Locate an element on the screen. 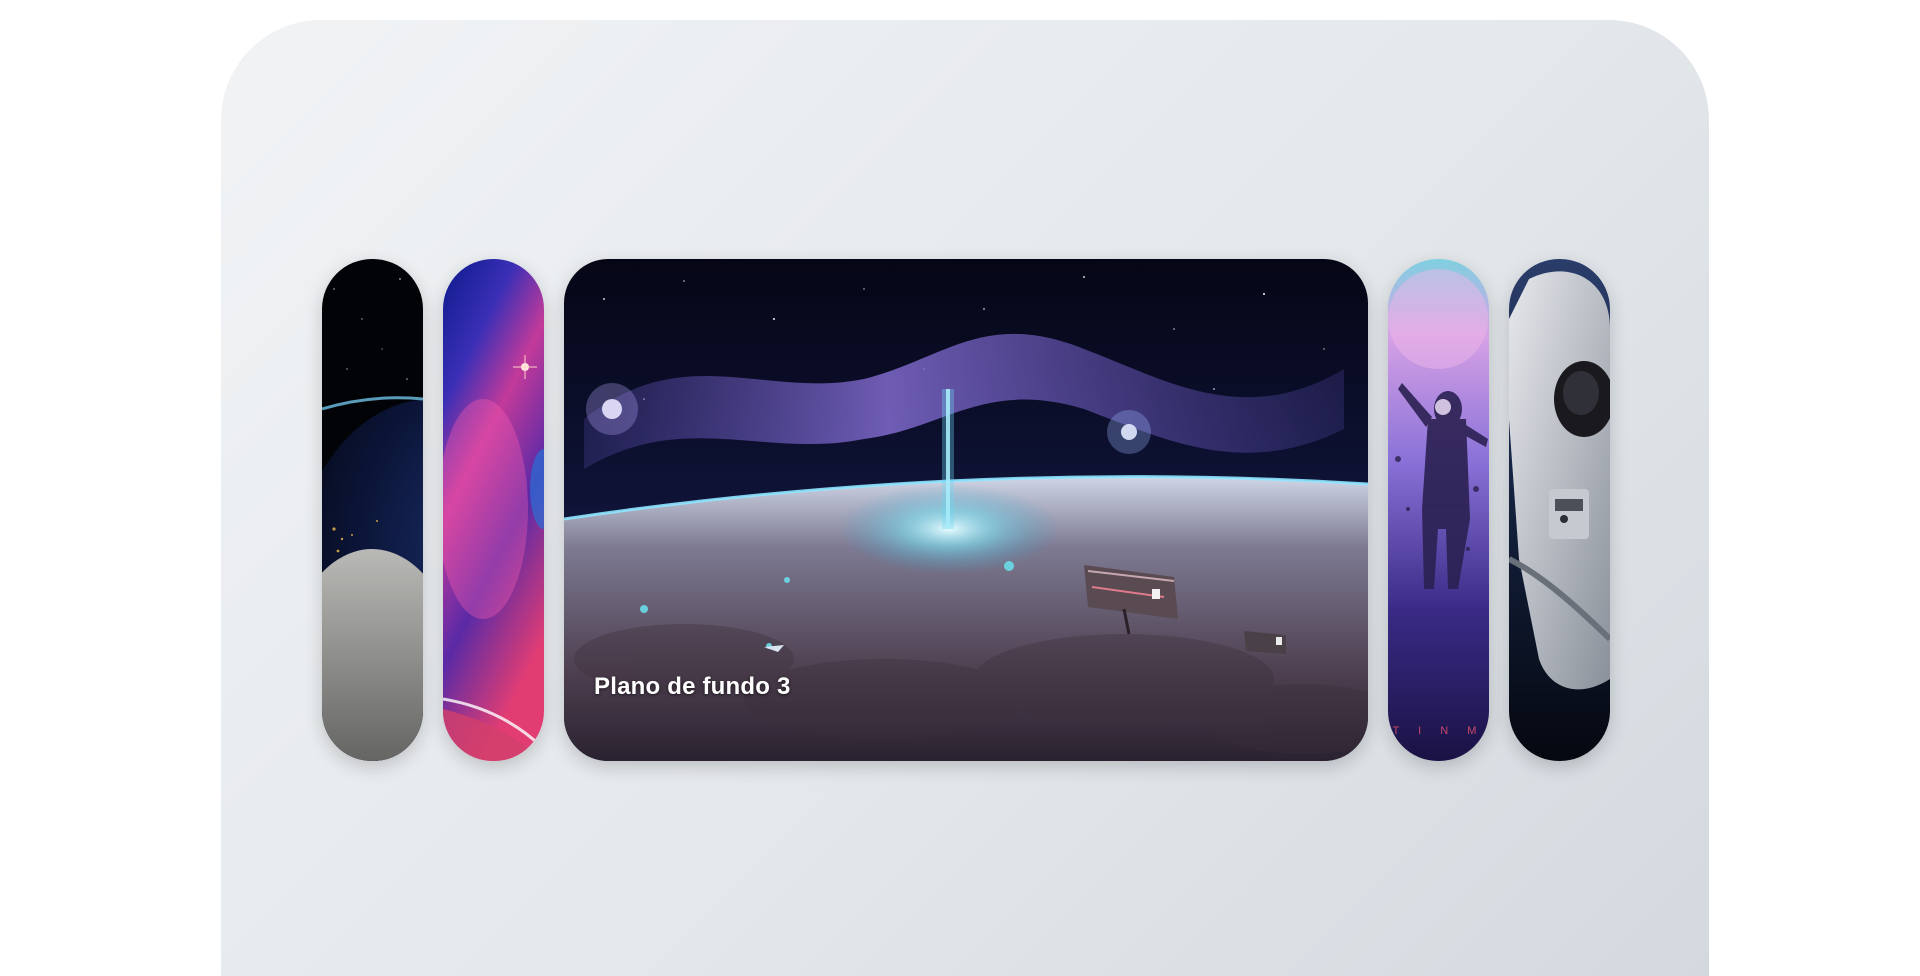  slide-4-floating-astronaut: T I N M is located at coordinates (1438, 510).